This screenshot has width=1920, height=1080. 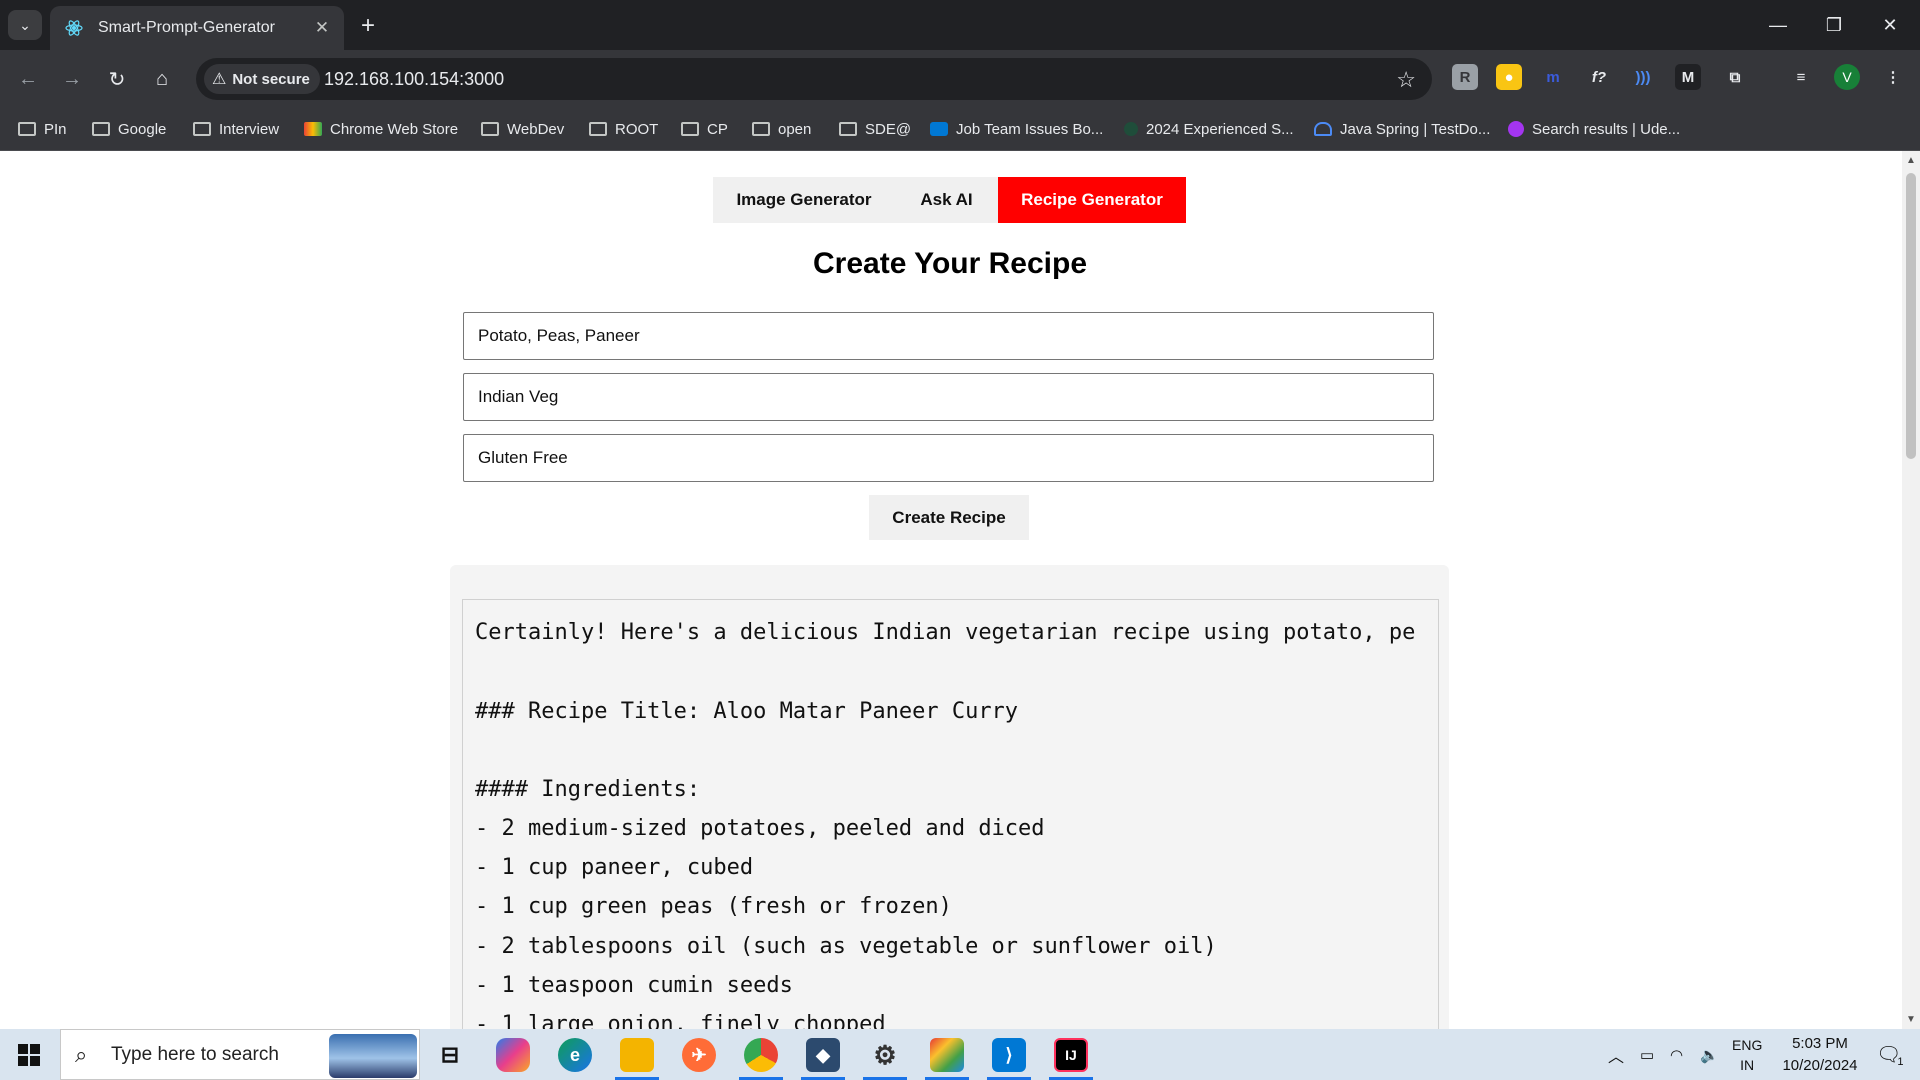 I want to click on forward-icon: →, so click(x=72, y=79).